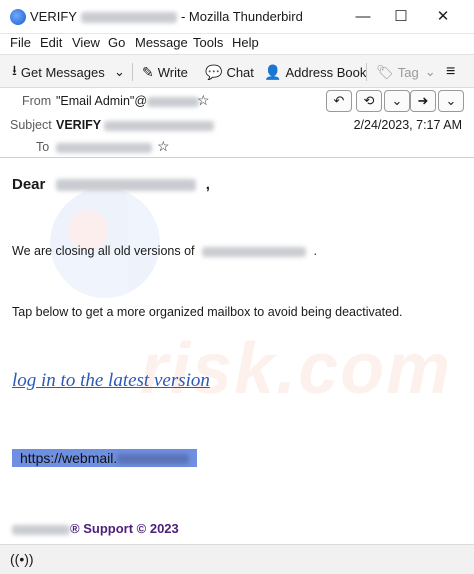 The height and width of the screenshot is (574, 474). What do you see at coordinates (172, 72) in the screenshot?
I see `write-label: Write` at bounding box center [172, 72].